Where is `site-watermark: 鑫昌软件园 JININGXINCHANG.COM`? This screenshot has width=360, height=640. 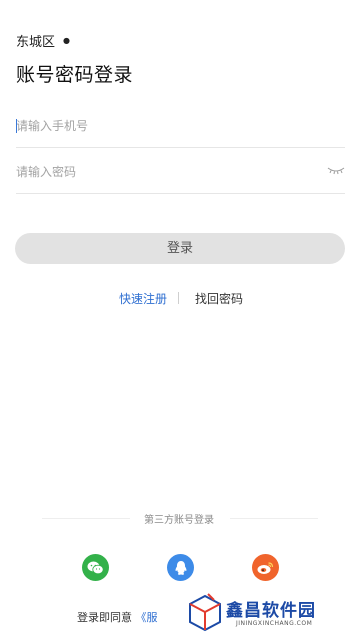
site-watermark: 鑫昌软件园 JININGXINCHANG.COM is located at coordinates (273, 615).